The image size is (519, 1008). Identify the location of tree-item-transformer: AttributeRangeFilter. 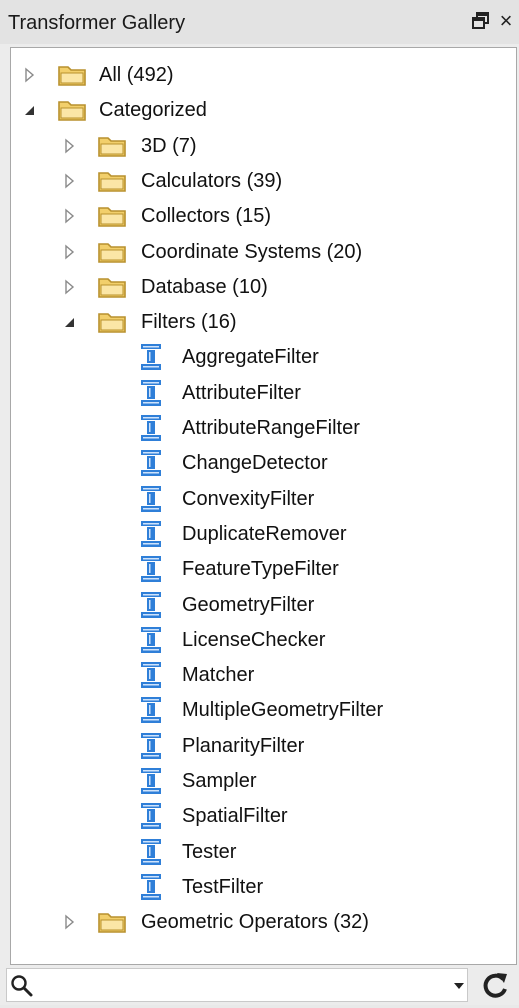
(263, 428).